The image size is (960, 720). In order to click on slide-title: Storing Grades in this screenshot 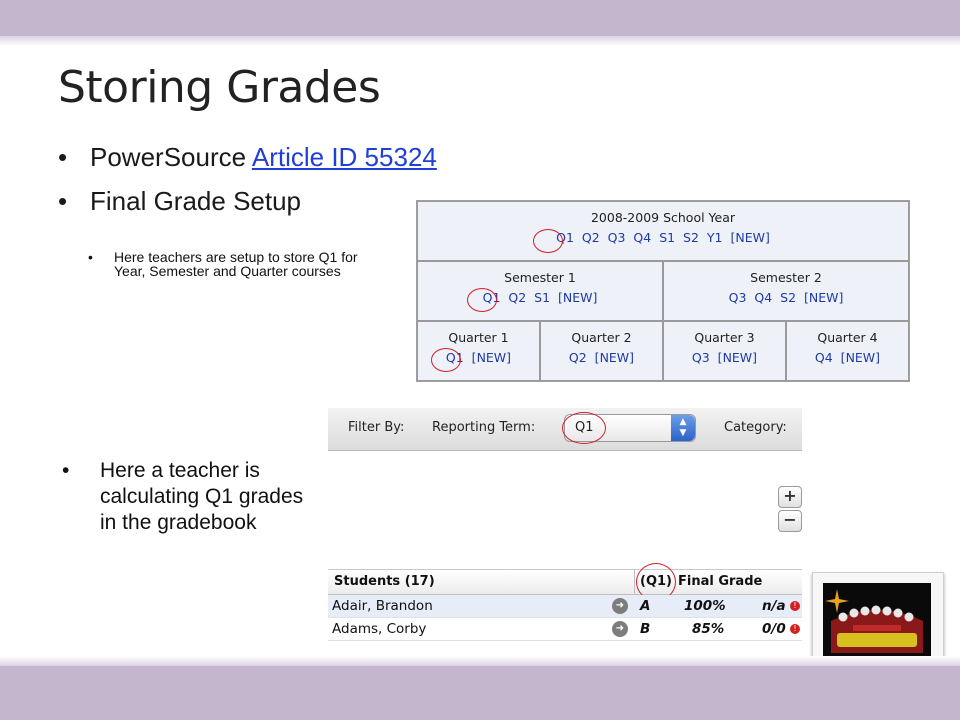, I will do `click(219, 87)`.